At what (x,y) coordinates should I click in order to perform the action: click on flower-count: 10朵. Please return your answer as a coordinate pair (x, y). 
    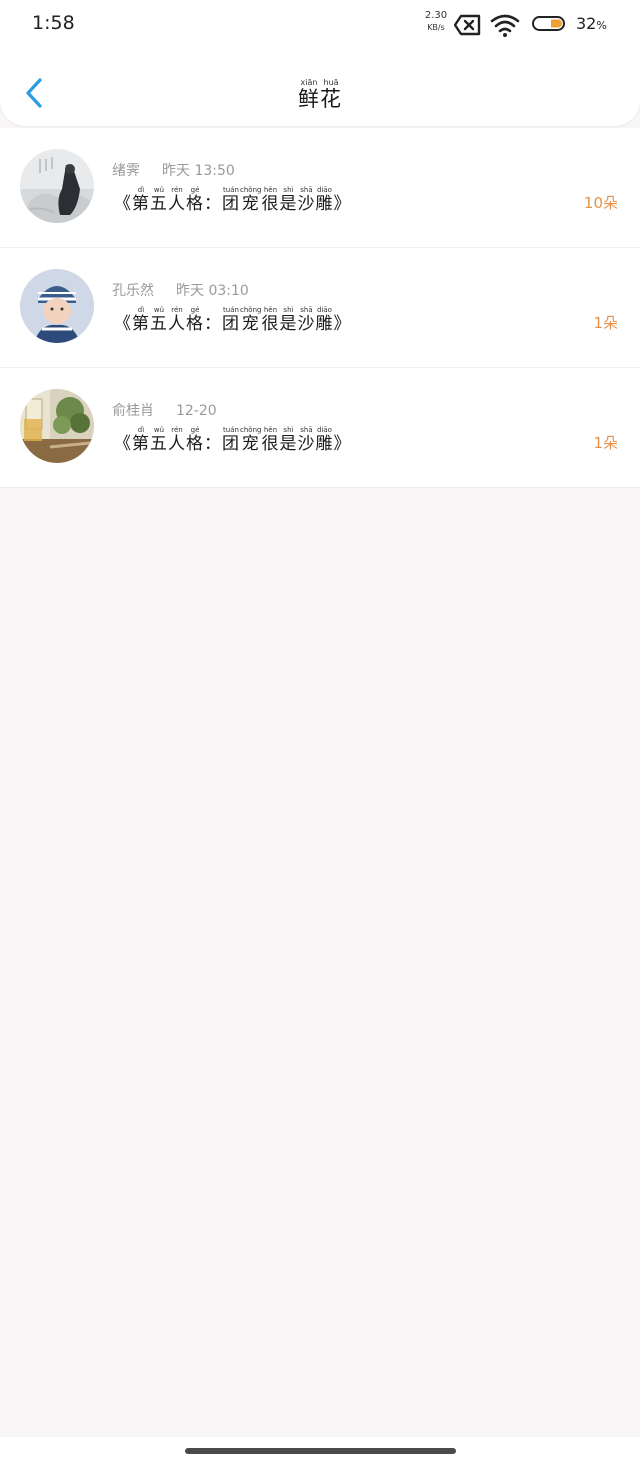
    Looking at the image, I should click on (600, 203).